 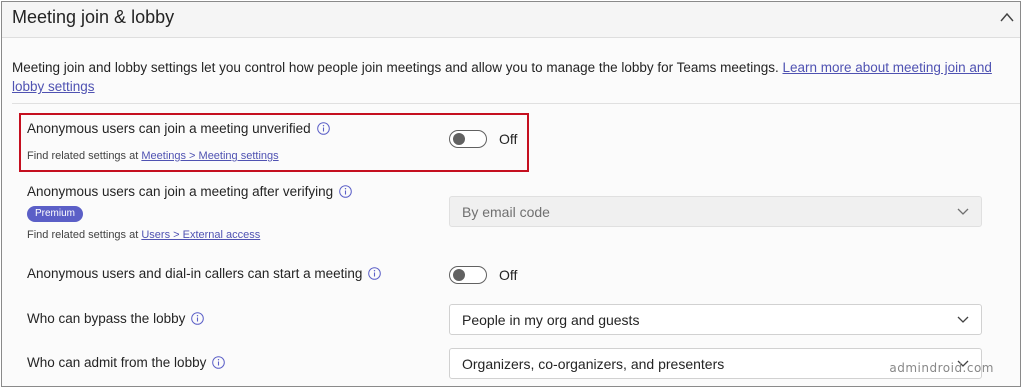 I want to click on admit-lobby-label-text: Who can admit from the lobby, so click(x=117, y=362).